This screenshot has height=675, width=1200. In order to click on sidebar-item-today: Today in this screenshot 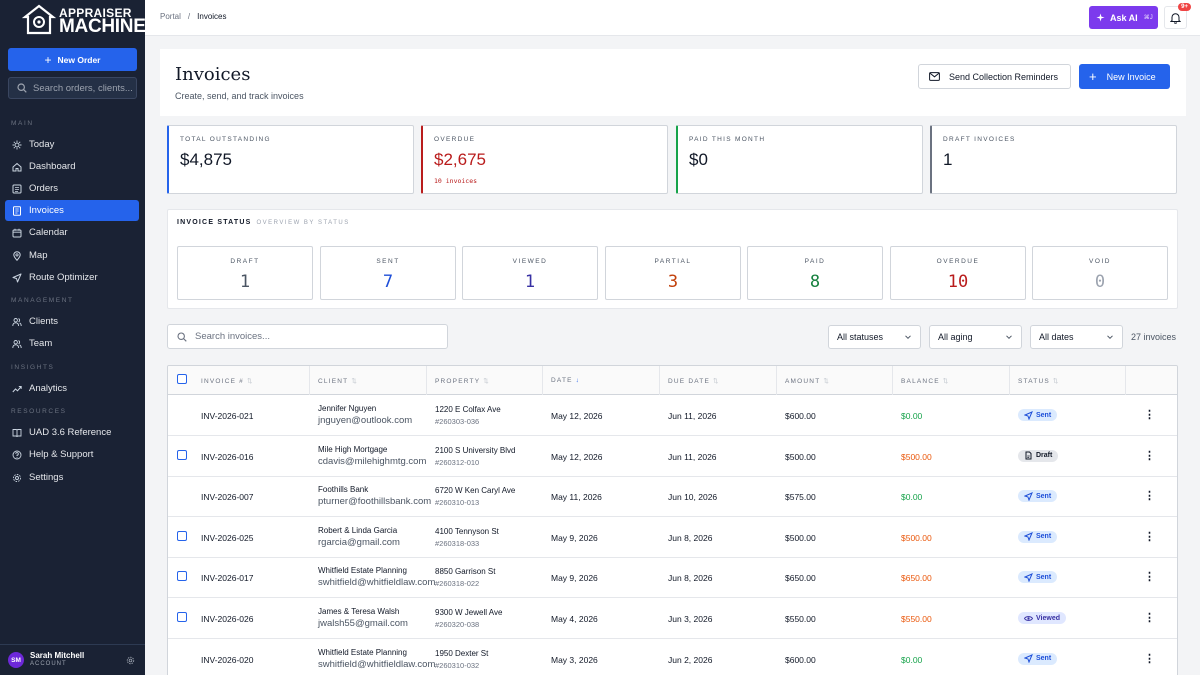, I will do `click(72, 144)`.